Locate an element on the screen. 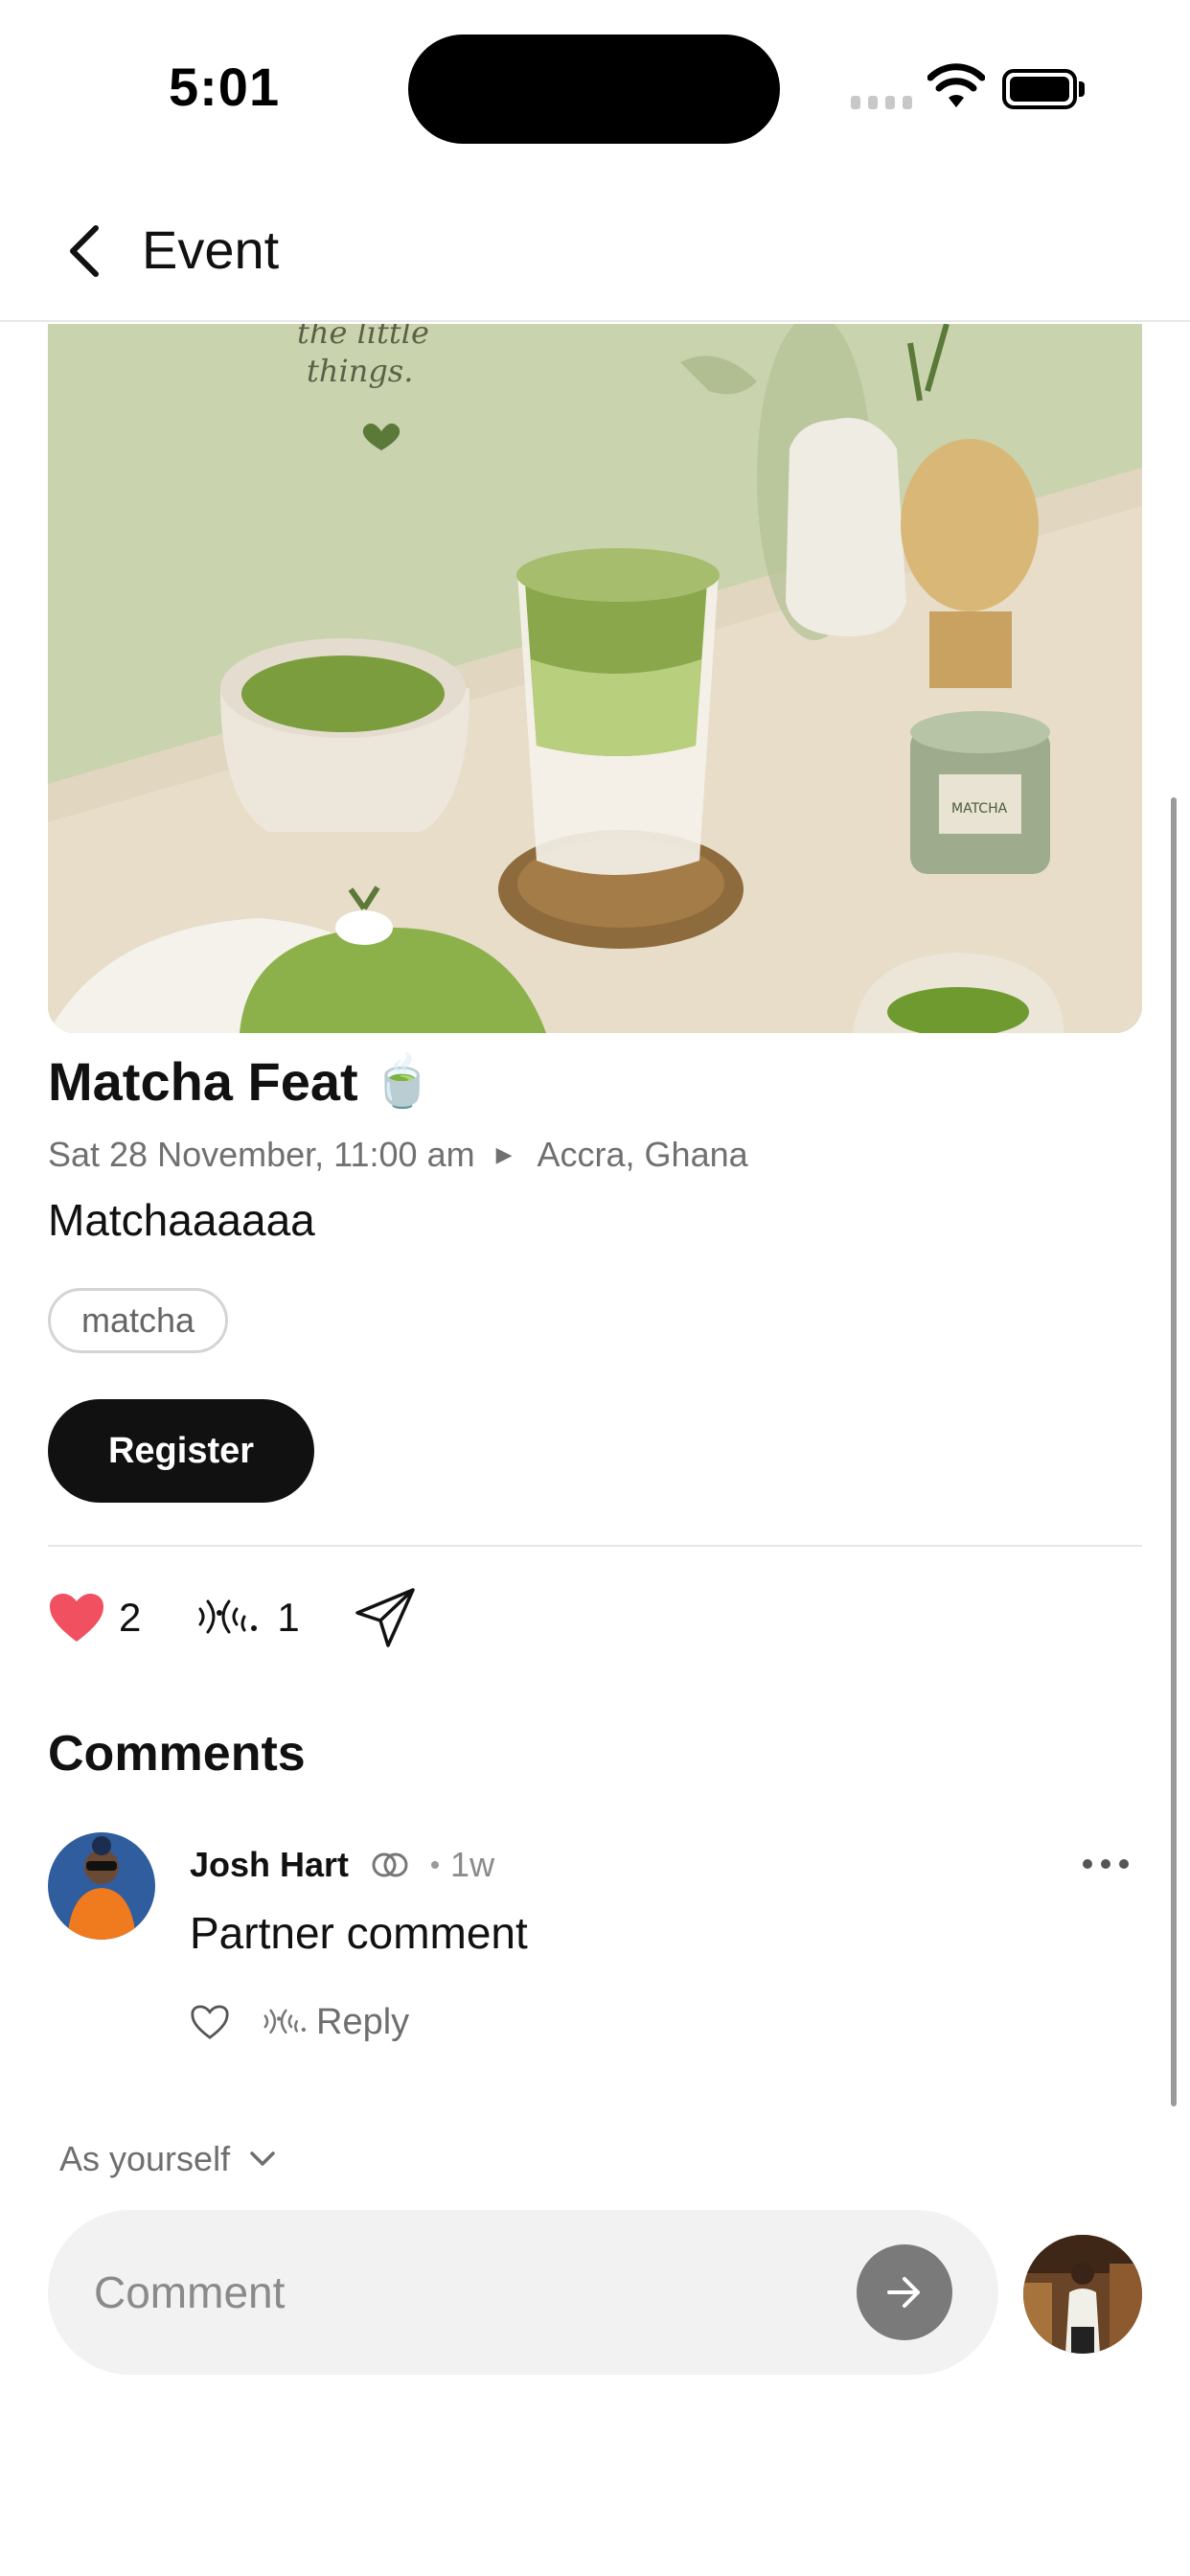 Image resolution: width=1190 pixels, height=2576 pixels. event-location: Accra, Ghana is located at coordinates (643, 1155).